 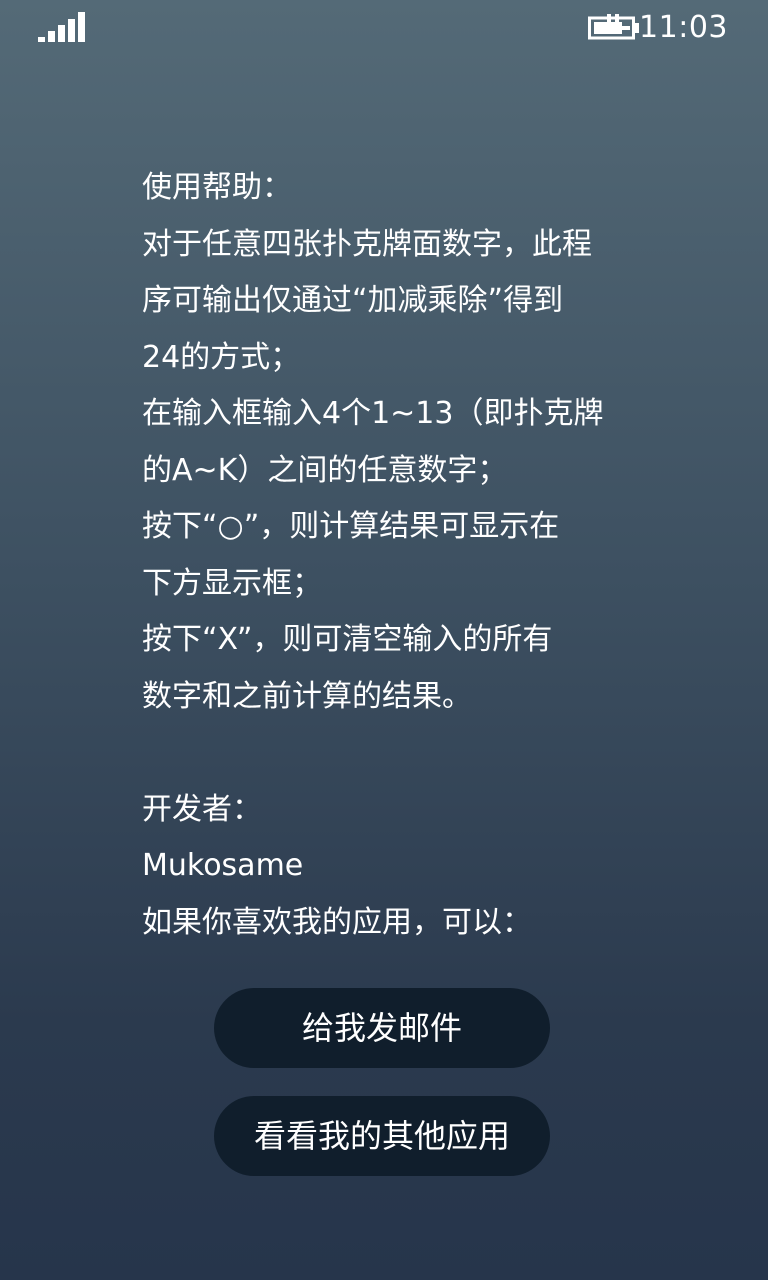 I want to click on like-prompt: 如果你喜欢我的应用，可以：, so click(x=337, y=922).